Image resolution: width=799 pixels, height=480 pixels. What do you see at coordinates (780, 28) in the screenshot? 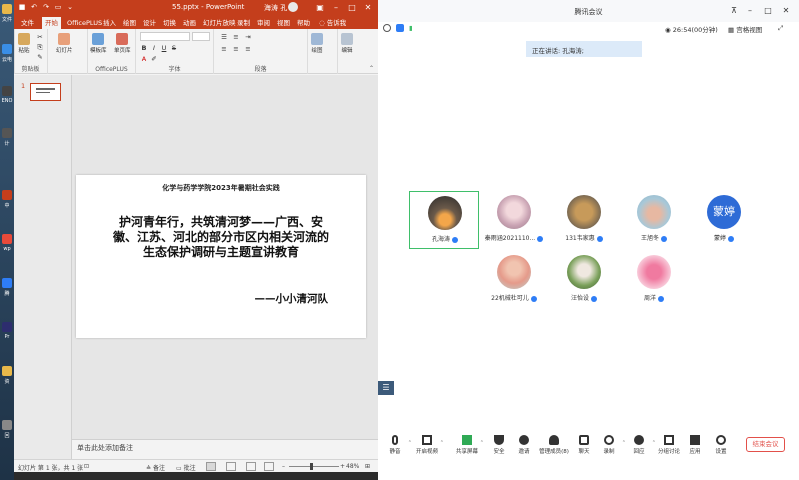
I see `fullscreen-icon: ⤢` at bounding box center [780, 28].